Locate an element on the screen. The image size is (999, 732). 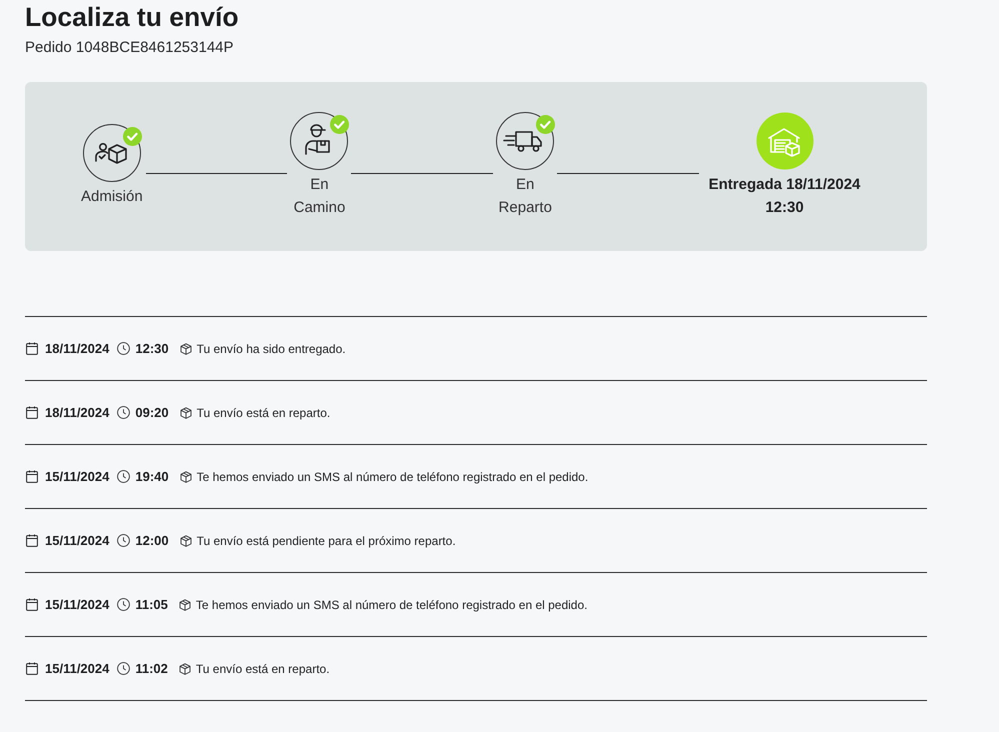
event-message: Tu envío ha sido entregado. is located at coordinates (271, 349).